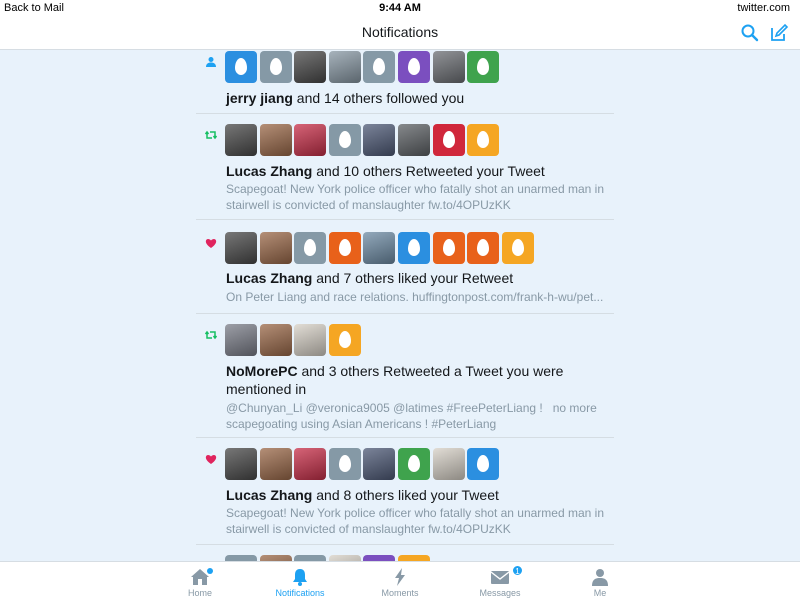  I want to click on actor-name: NoMorePC, so click(262, 371).